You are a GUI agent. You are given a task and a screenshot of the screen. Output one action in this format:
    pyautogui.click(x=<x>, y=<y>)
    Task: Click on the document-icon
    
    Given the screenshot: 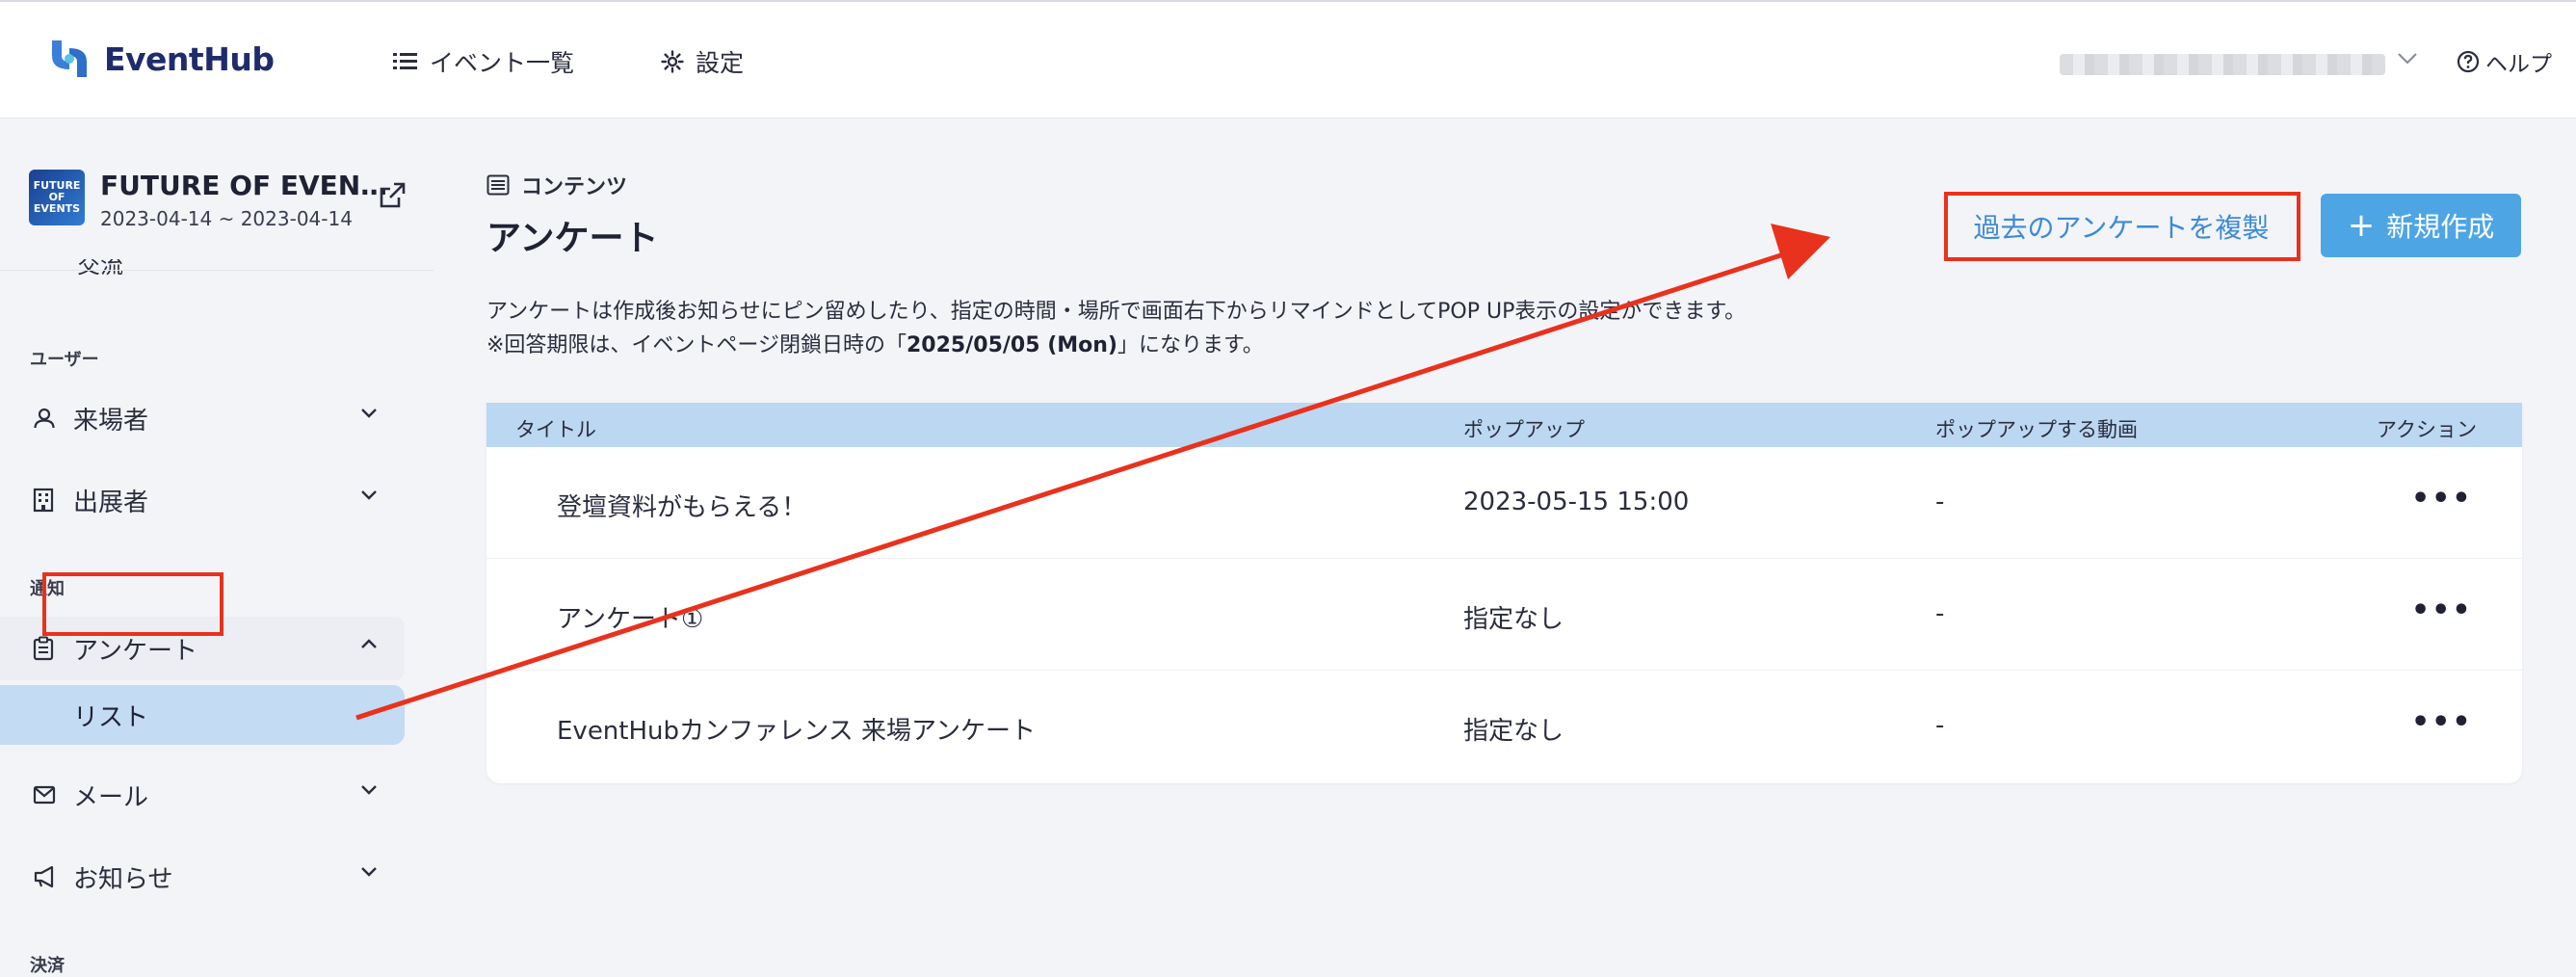 What is the action you would take?
    pyautogui.click(x=498, y=185)
    